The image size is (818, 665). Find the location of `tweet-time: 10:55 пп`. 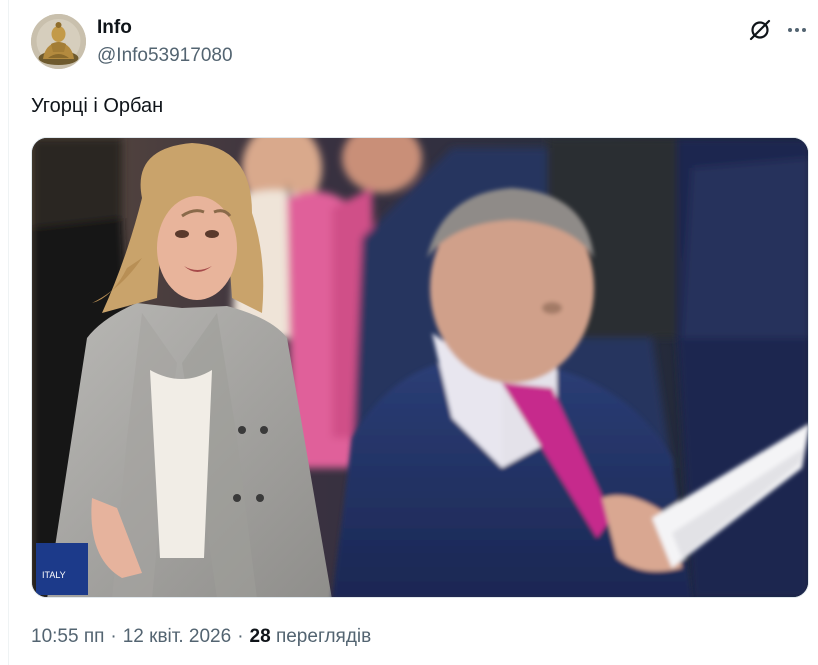

tweet-time: 10:55 пп is located at coordinates (67, 636).